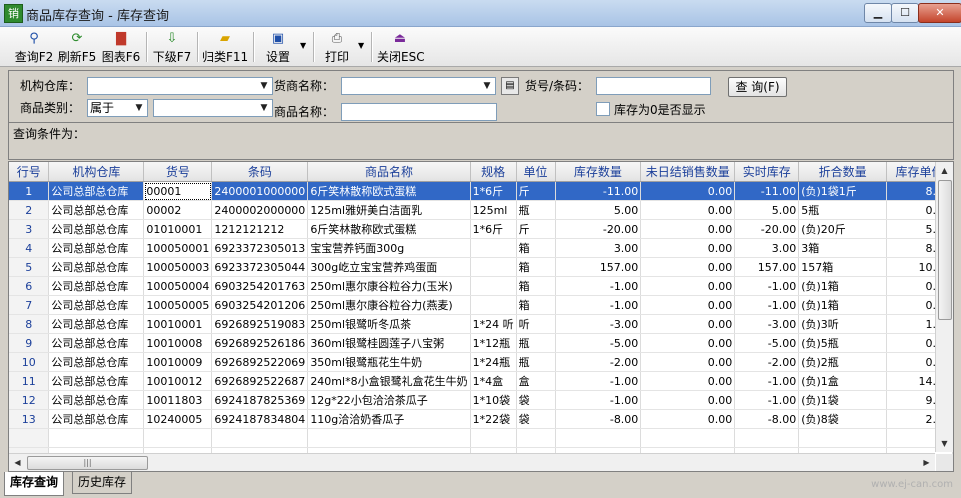 This screenshot has width=961, height=498. I want to click on table-cell: 10011803, so click(178, 400).